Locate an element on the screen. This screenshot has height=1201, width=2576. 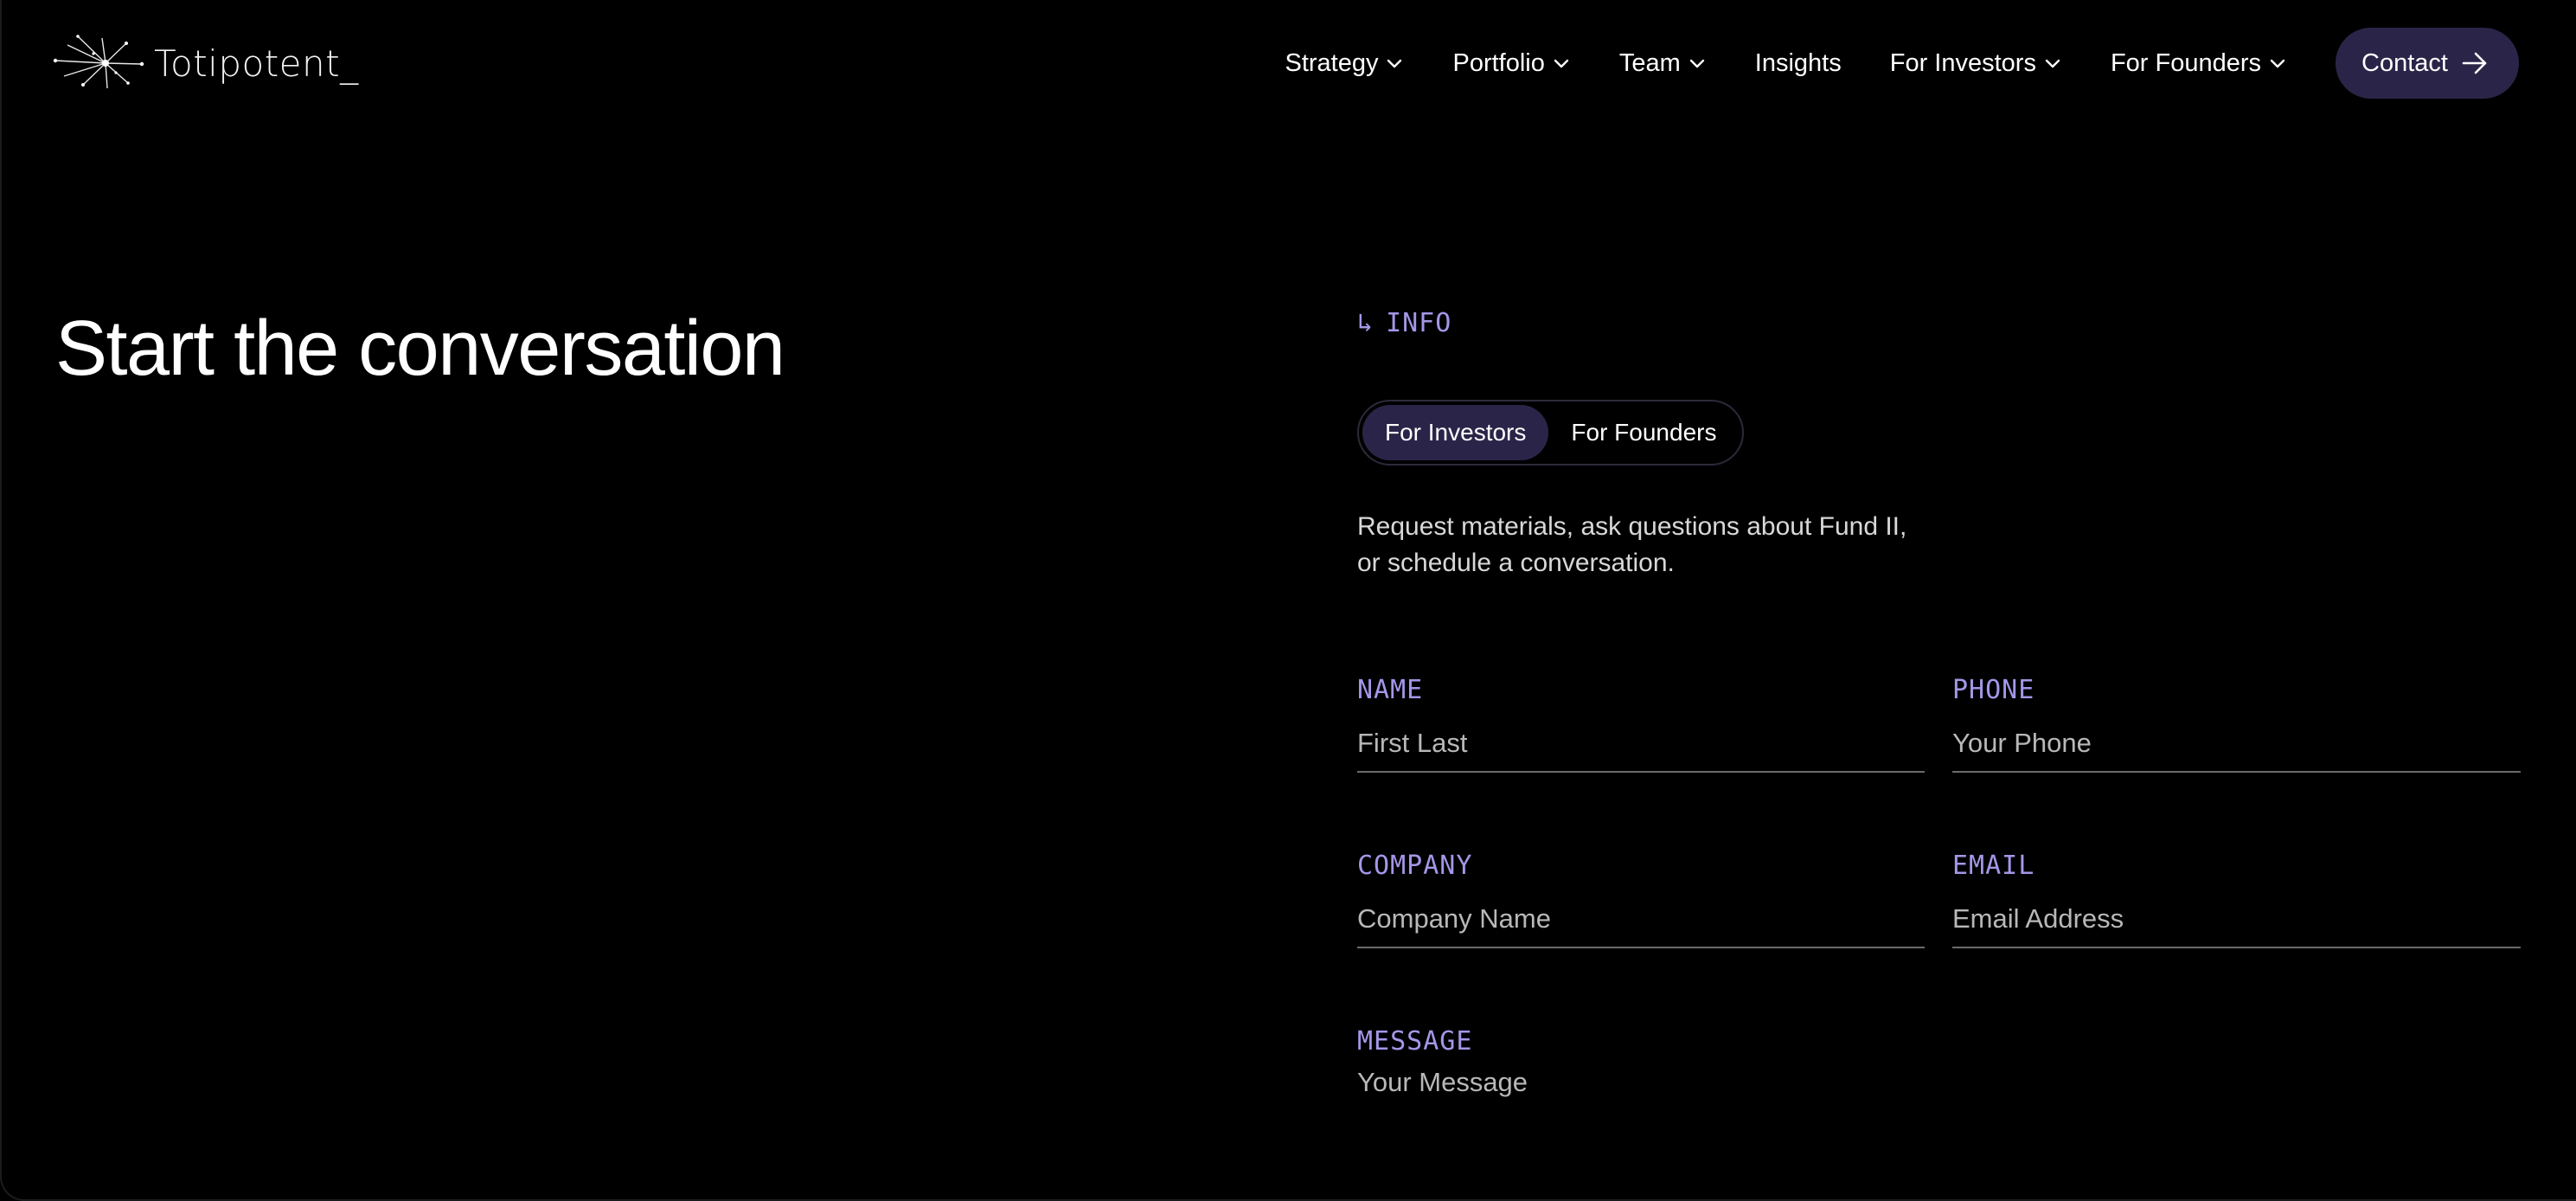
phone-input is located at coordinates (2236, 751).